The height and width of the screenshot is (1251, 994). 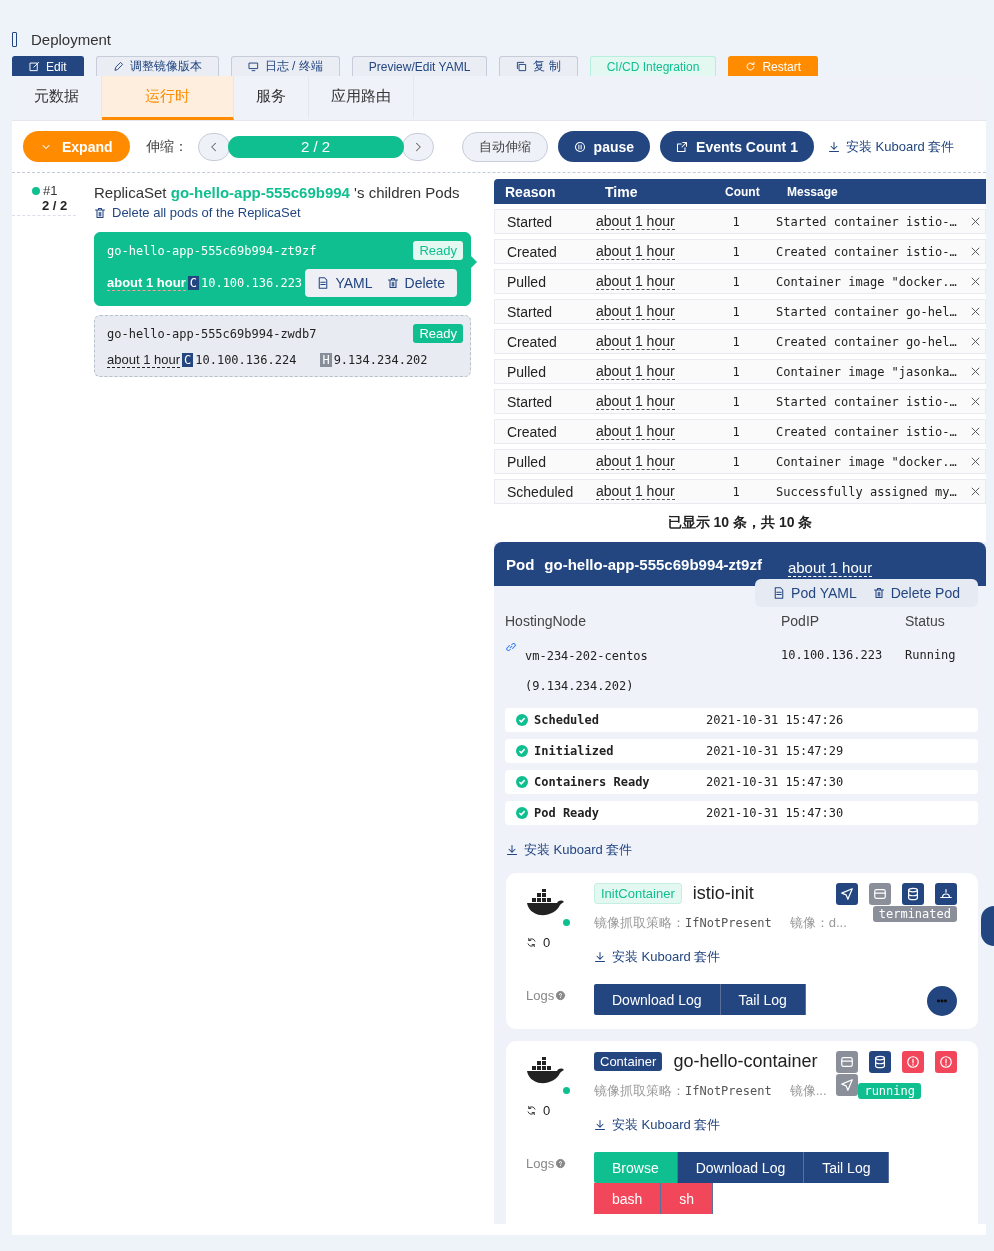 I want to click on page-title: Deployment, so click(x=71, y=39).